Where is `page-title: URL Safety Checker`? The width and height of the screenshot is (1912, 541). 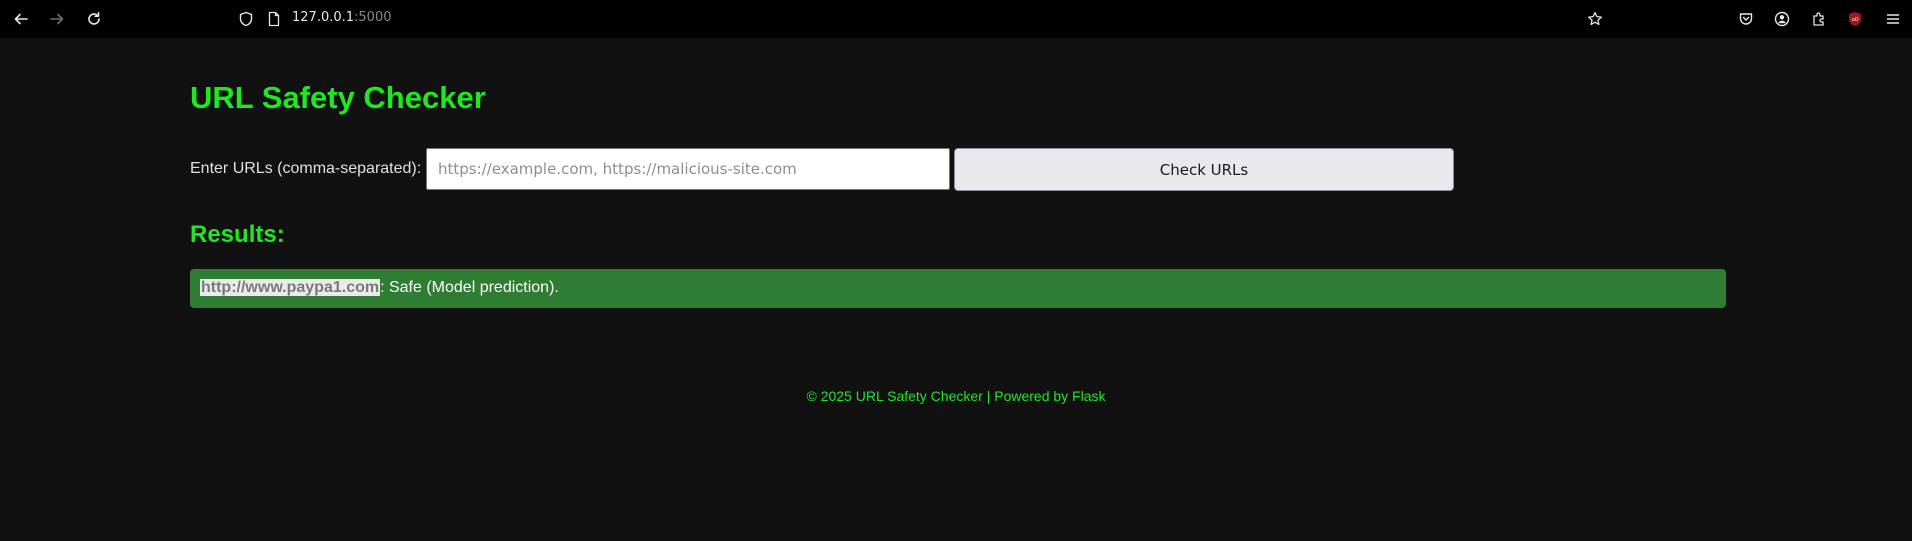 page-title: URL Safety Checker is located at coordinates (338, 97).